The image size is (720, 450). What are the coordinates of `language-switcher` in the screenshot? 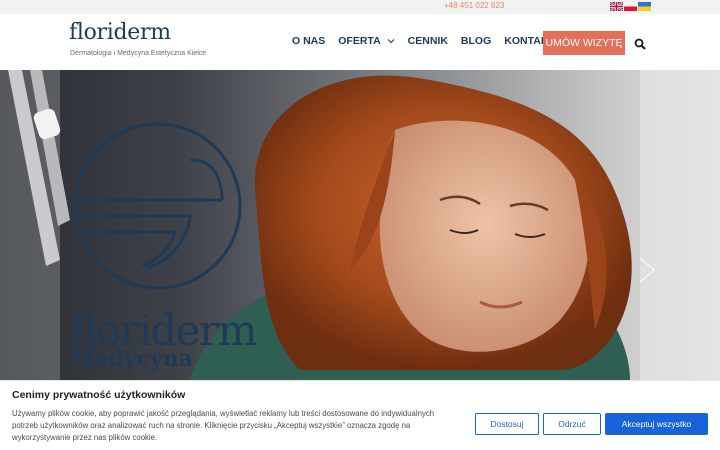 It's located at (630, 6).